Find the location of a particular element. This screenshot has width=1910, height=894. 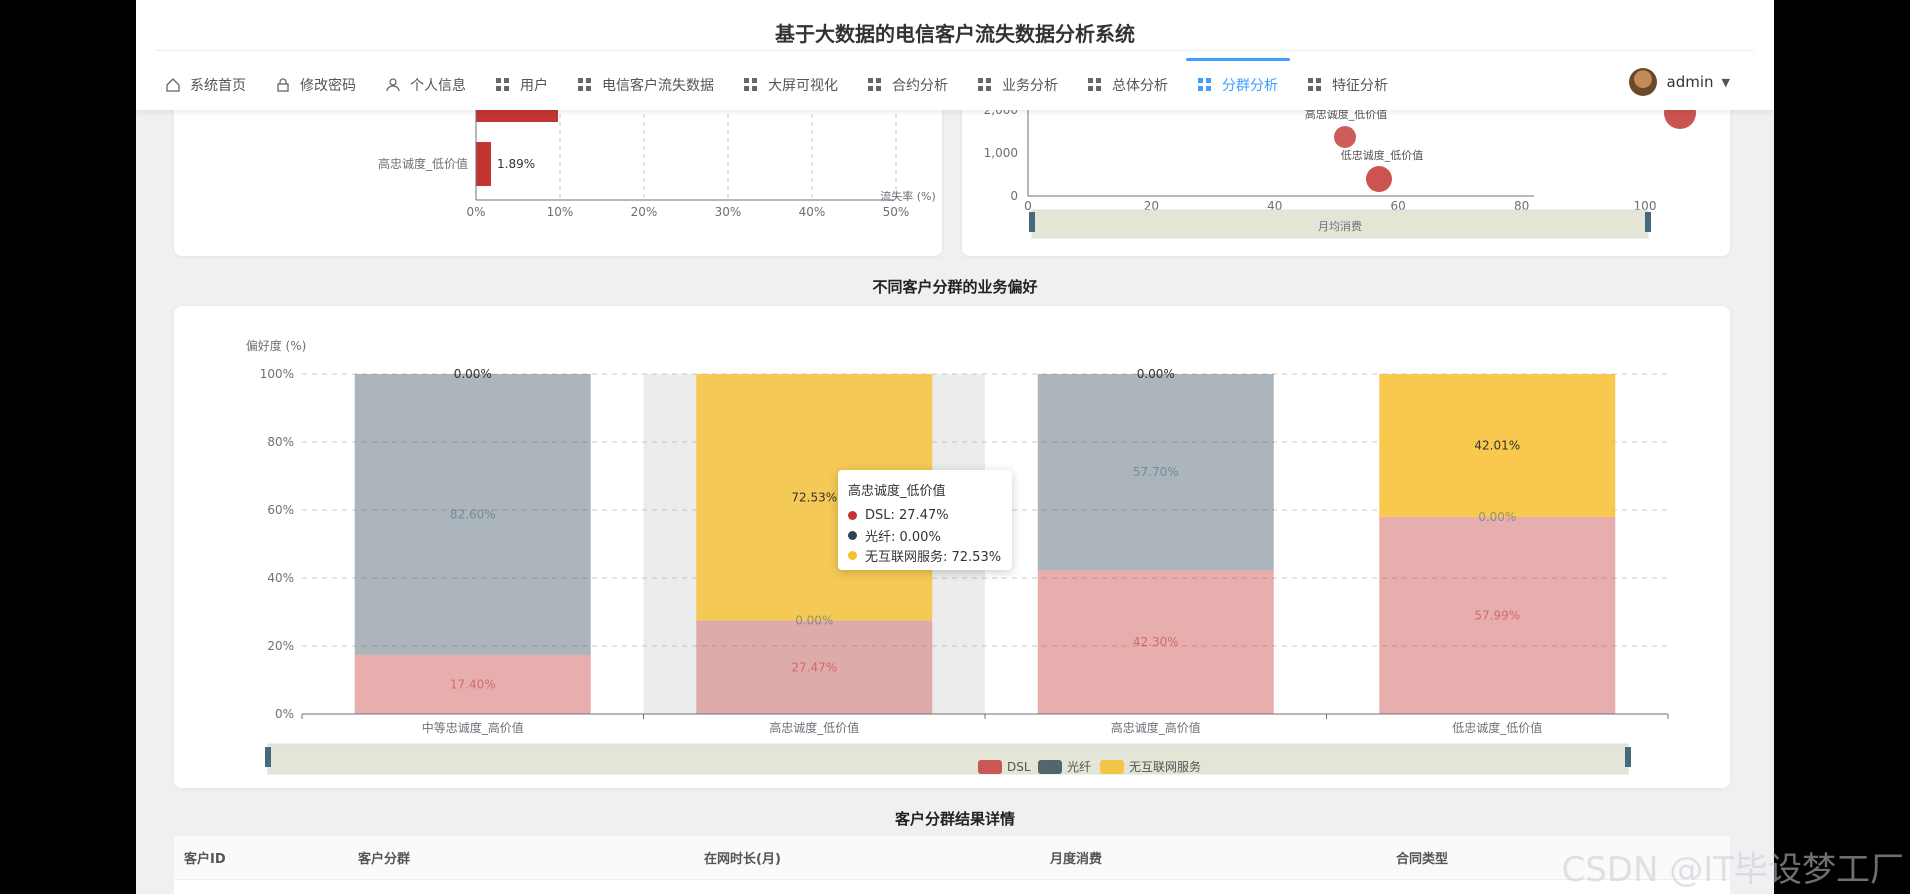

watermark: CSDN @IT毕设梦工厂 is located at coordinates (1732, 870).